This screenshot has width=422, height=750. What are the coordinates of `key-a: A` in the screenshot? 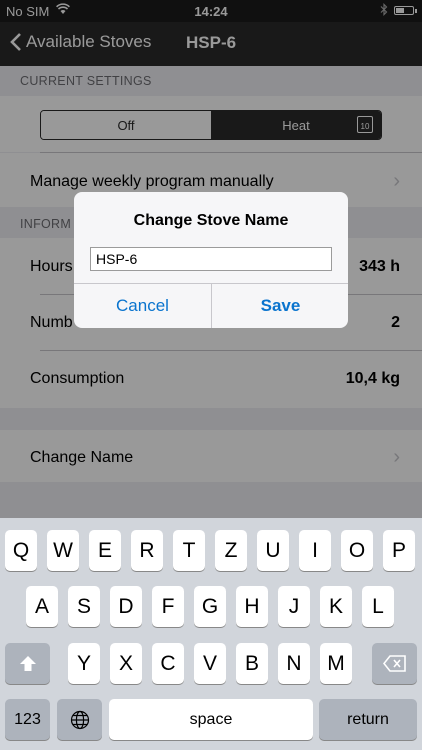 It's located at (42, 606).